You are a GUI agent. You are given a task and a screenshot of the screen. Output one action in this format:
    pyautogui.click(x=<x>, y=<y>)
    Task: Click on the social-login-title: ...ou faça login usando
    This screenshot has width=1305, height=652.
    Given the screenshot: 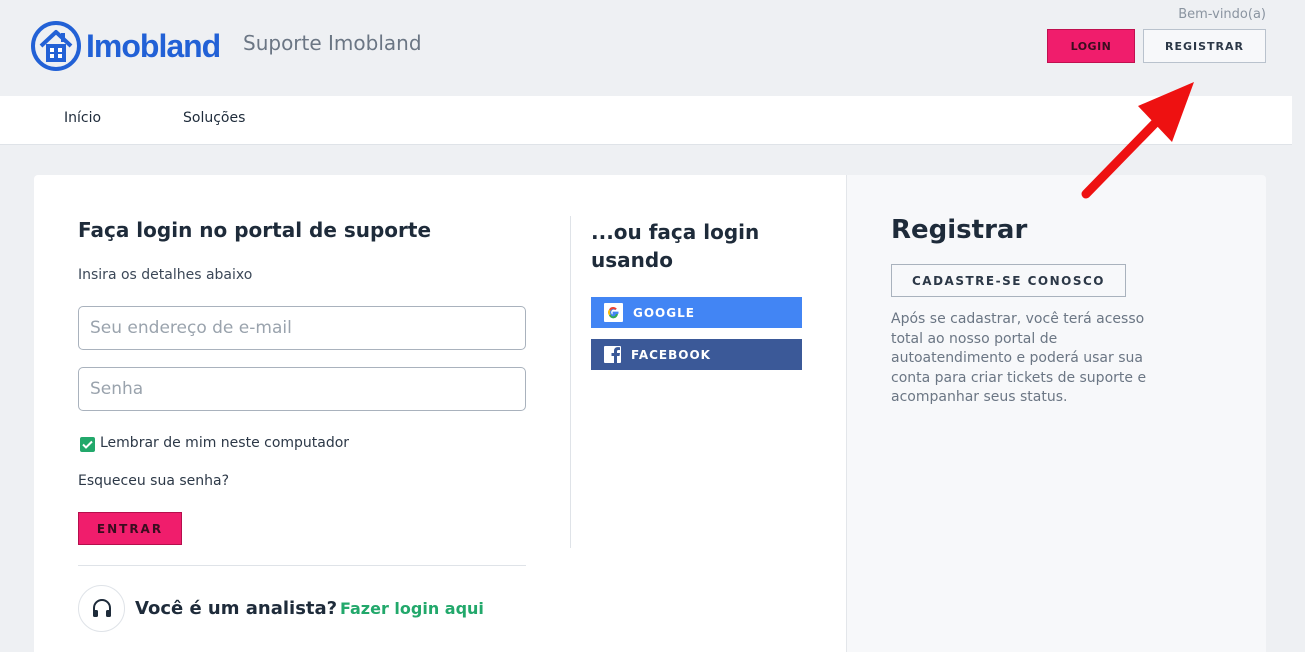 What is the action you would take?
    pyautogui.click(x=675, y=246)
    